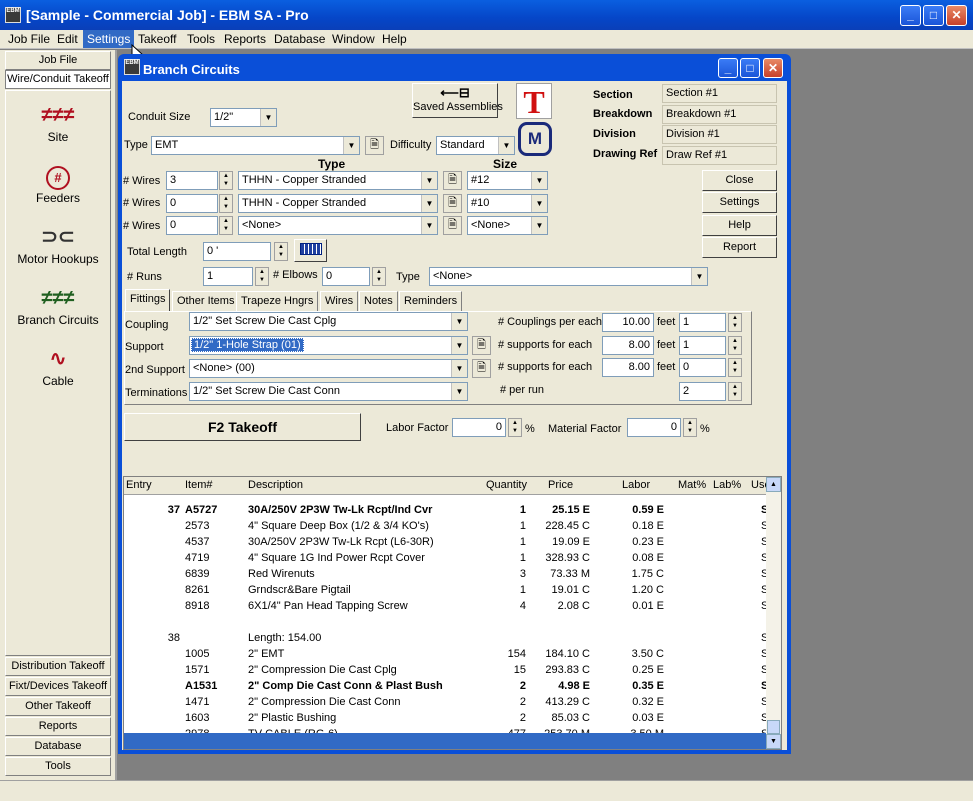 The width and height of the screenshot is (973, 801). I want to click on material-factor-spinner: ▲ ▼, so click(690, 427).